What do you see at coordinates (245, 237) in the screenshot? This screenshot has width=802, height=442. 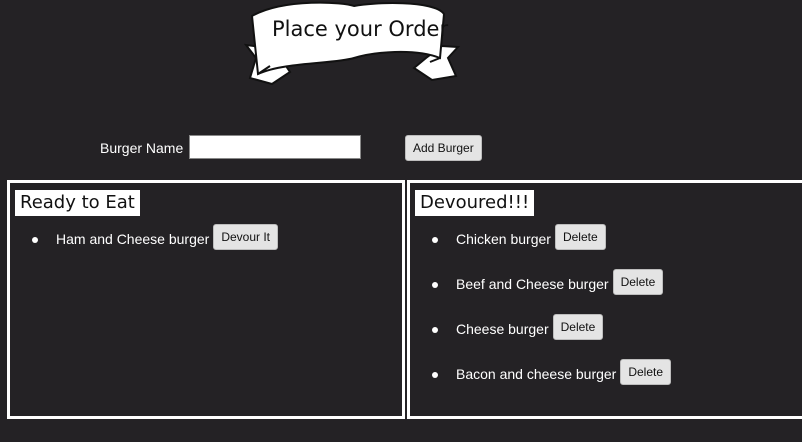 I see `devour-button: Devour It` at bounding box center [245, 237].